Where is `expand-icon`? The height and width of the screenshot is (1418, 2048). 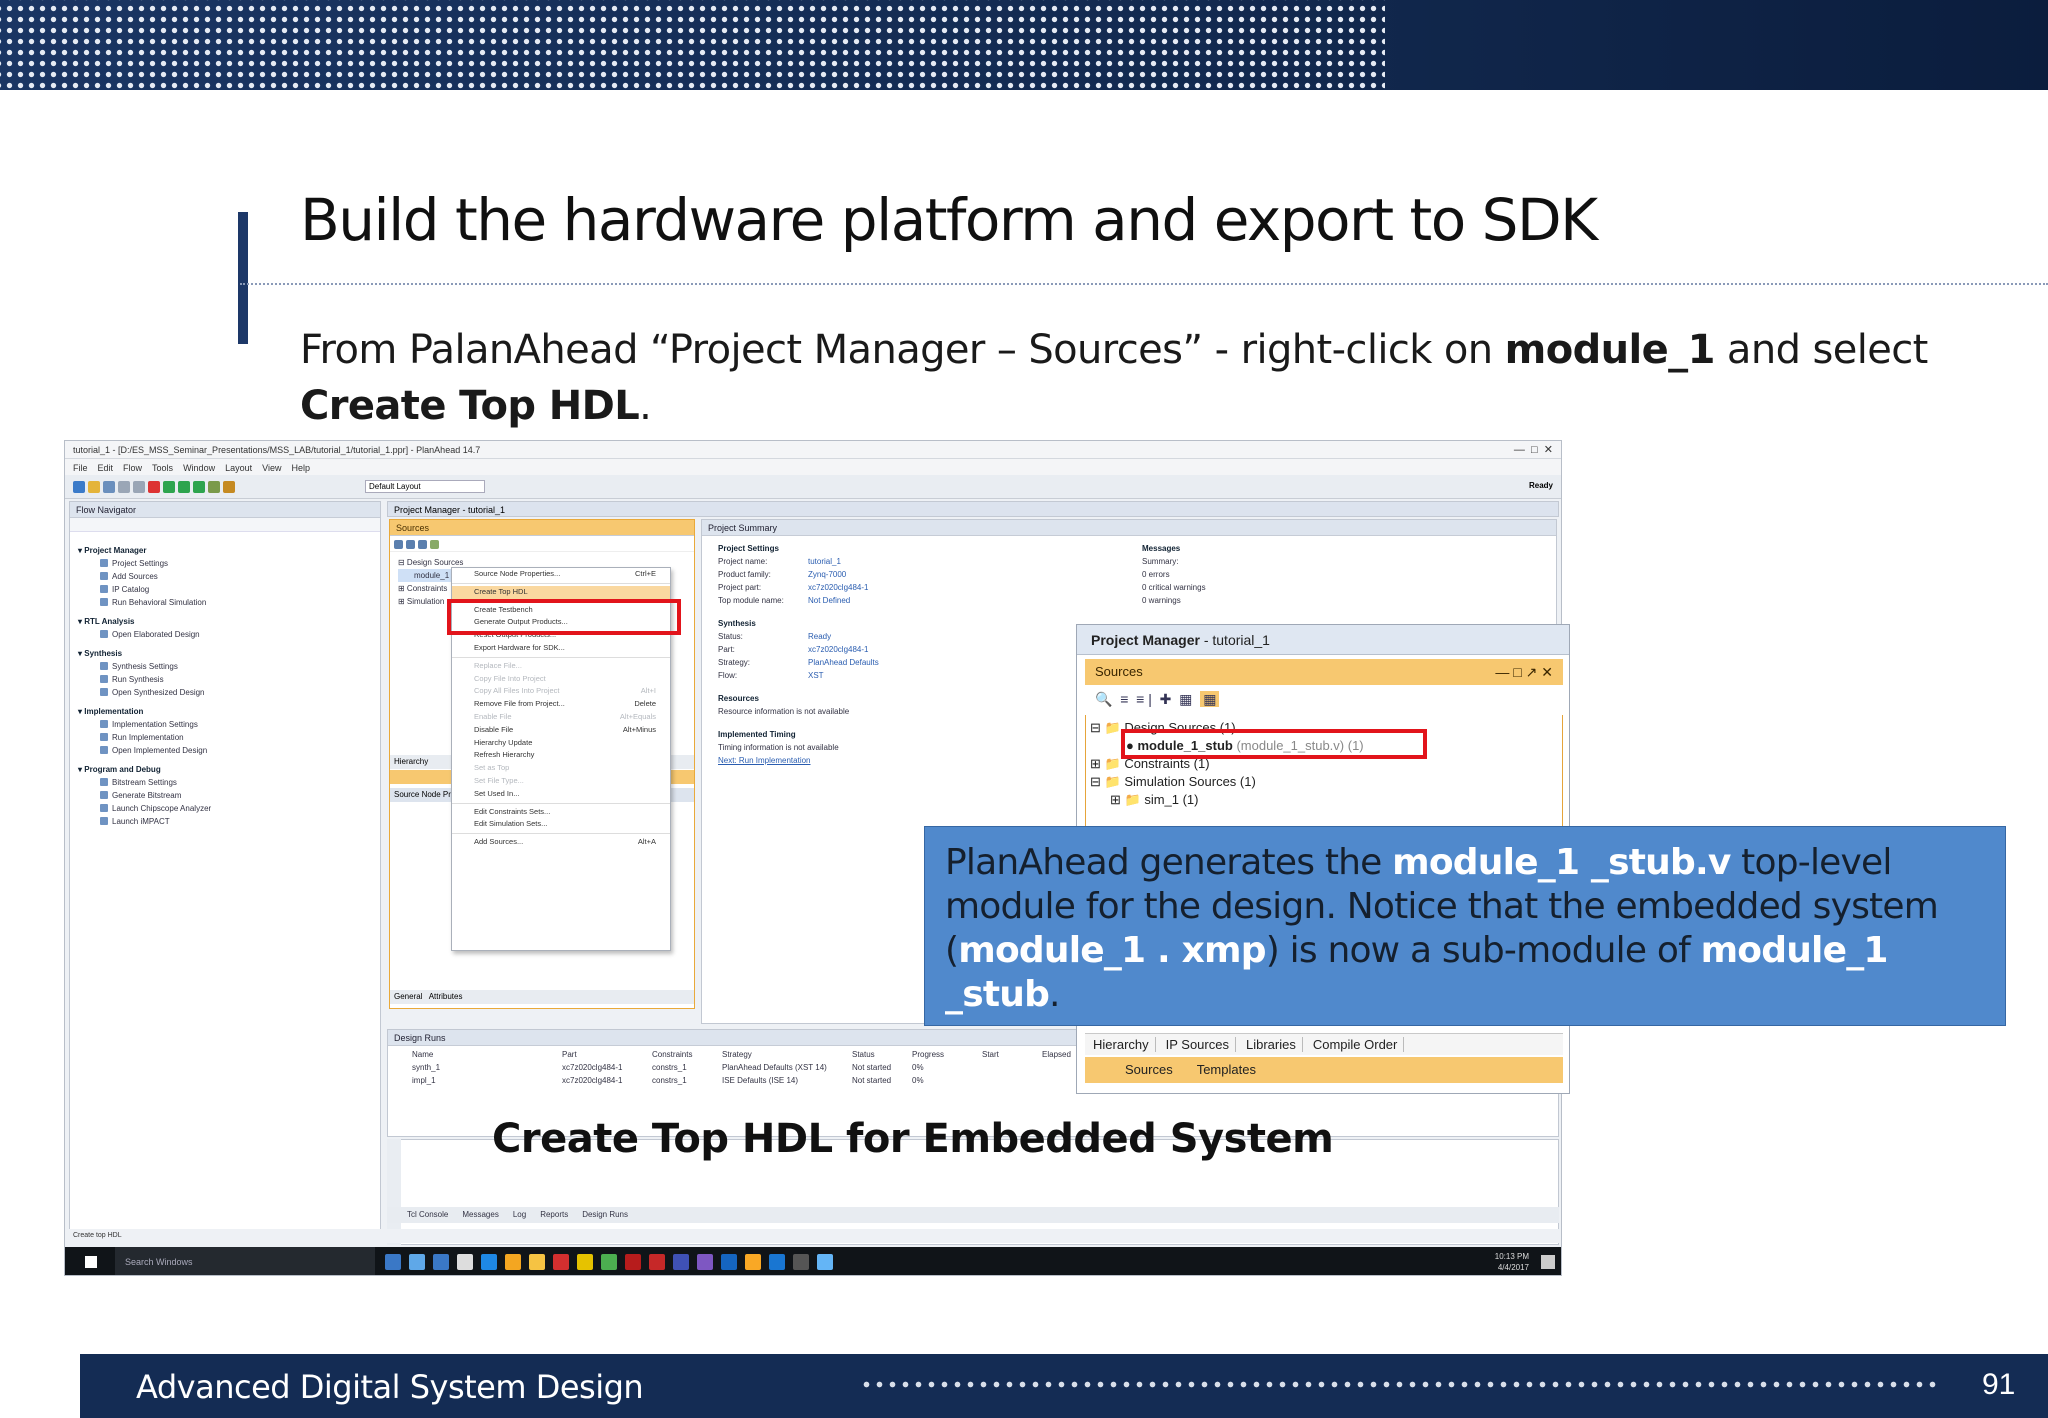 expand-icon is located at coordinates (422, 544).